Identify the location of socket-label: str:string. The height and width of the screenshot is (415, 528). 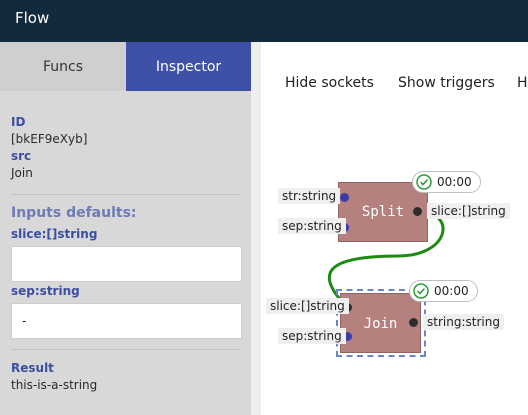
(309, 196).